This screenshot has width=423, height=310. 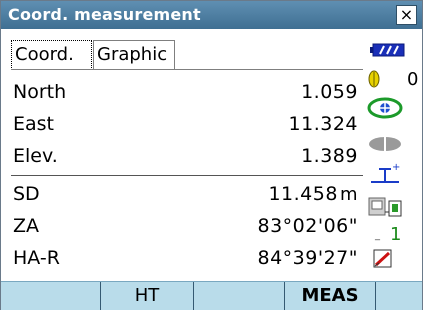 What do you see at coordinates (187, 93) in the screenshot?
I see `row-north: North 1.059` at bounding box center [187, 93].